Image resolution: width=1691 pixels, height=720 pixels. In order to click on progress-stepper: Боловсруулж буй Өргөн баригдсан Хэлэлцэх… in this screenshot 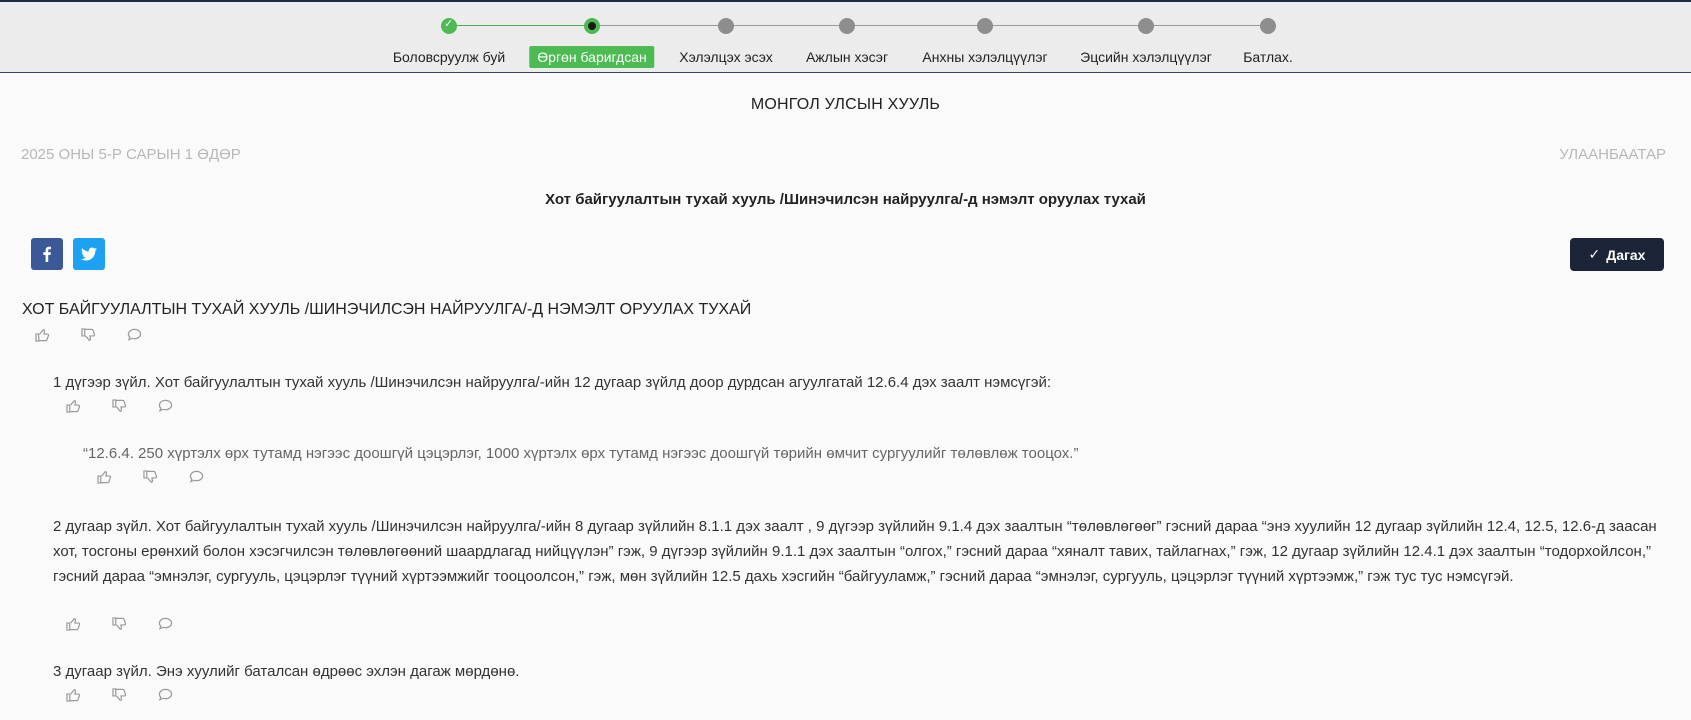, I will do `click(845, 36)`.